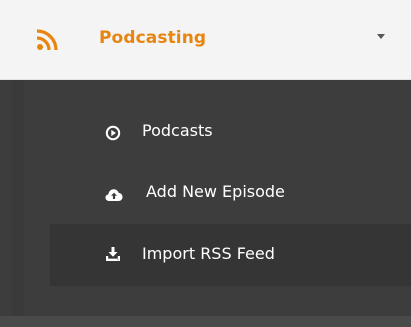 The height and width of the screenshot is (327, 411). Describe the element at coordinates (113, 133) in the screenshot. I see `play-circle-icon` at that location.